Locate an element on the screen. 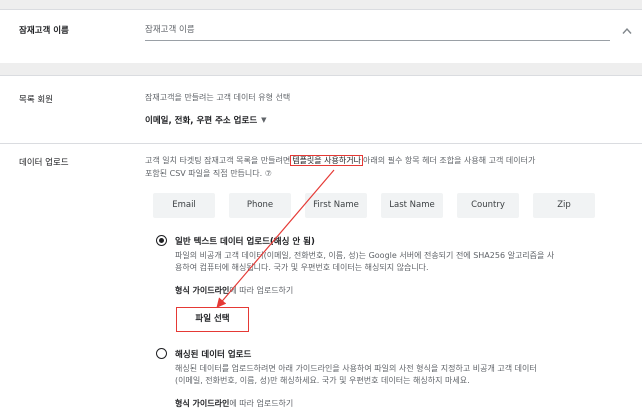 This screenshot has width=642, height=419. header-chip-zip: Zip is located at coordinates (564, 205).